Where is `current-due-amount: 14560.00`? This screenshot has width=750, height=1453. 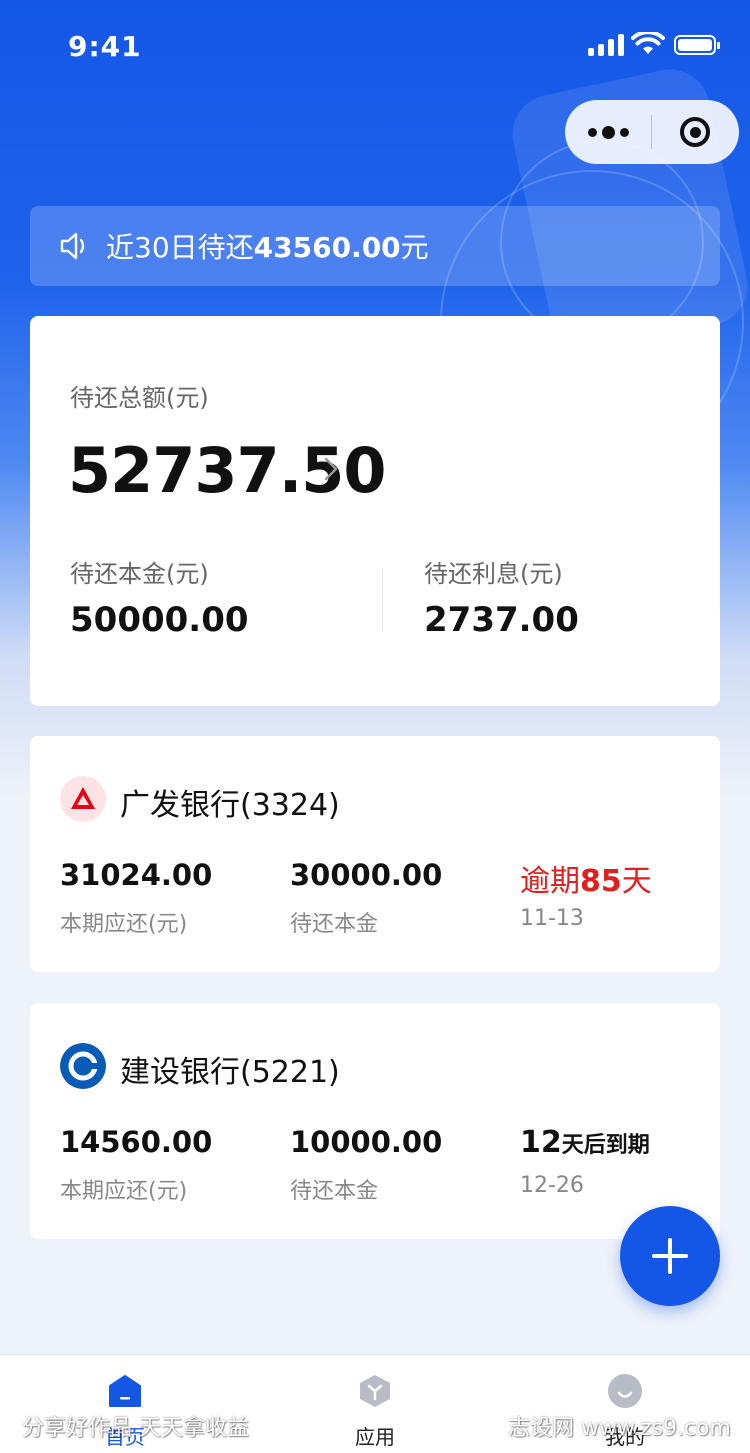
current-due-amount: 14560.00 is located at coordinates (136, 1142).